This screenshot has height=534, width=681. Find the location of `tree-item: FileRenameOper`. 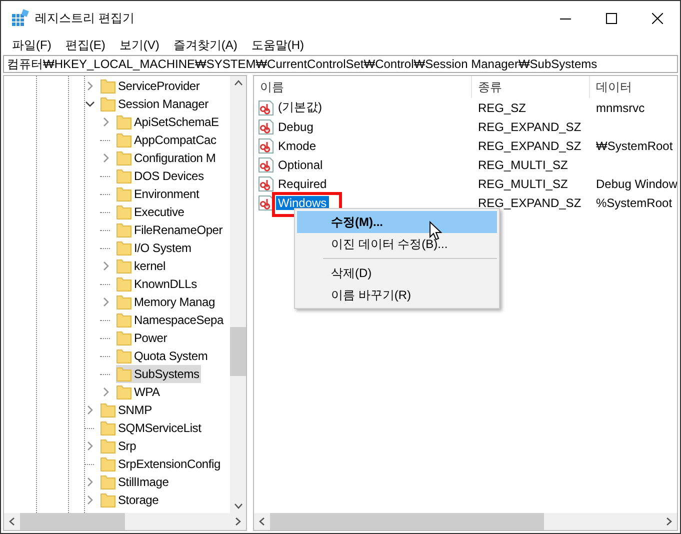

tree-item: FileRenameOper is located at coordinates (170, 230).